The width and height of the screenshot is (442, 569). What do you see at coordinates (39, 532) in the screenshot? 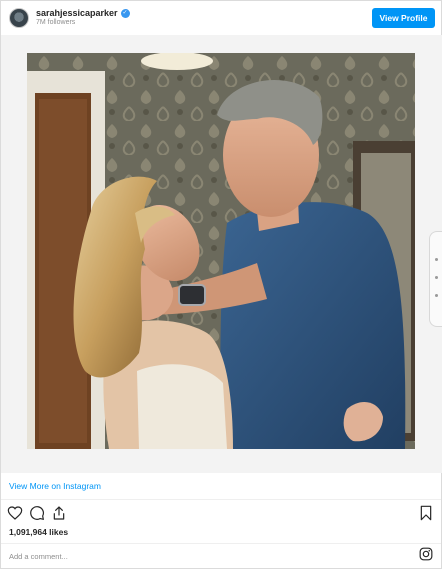
I see `likes-count: 1,091,964 likes` at bounding box center [39, 532].